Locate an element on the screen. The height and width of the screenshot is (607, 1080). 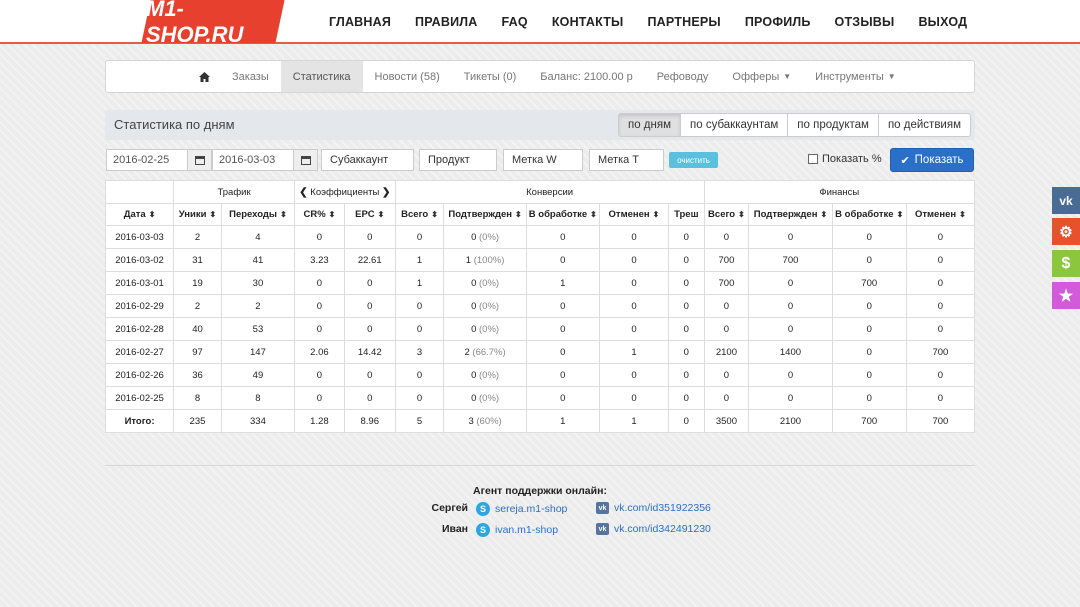
cell-value: 147 is located at coordinates (258, 352).